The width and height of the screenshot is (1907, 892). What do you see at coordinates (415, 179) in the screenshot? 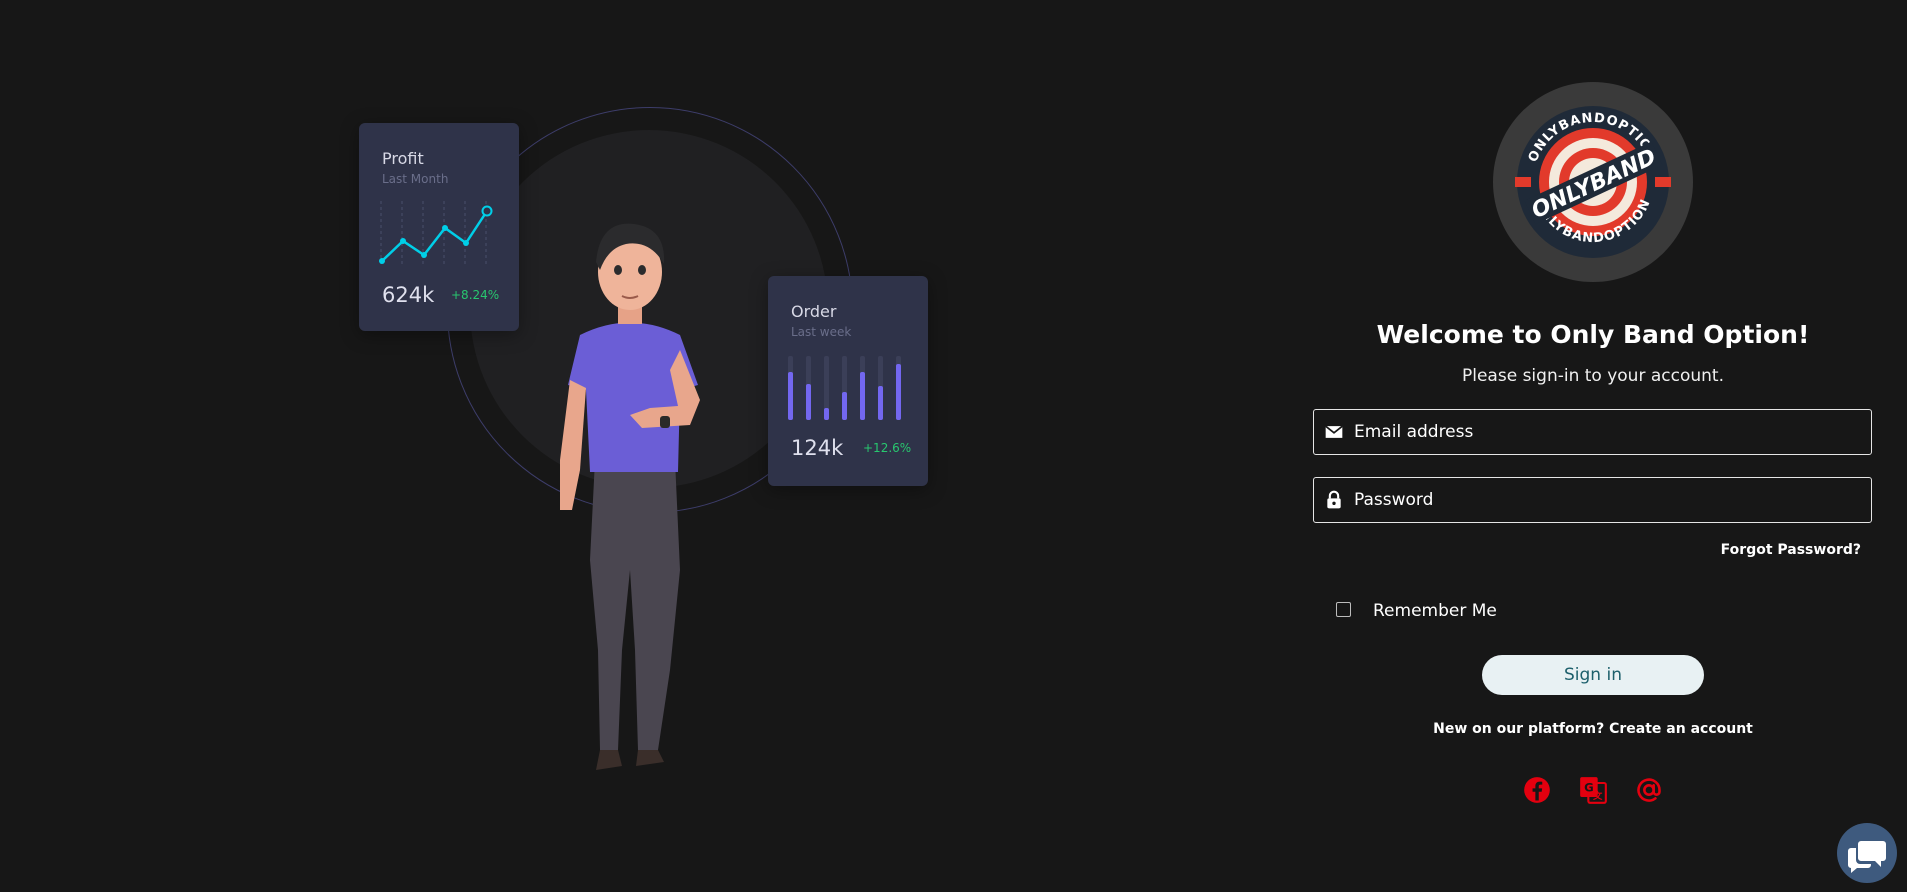
I see `profit-card-subtitle: Last Month` at bounding box center [415, 179].